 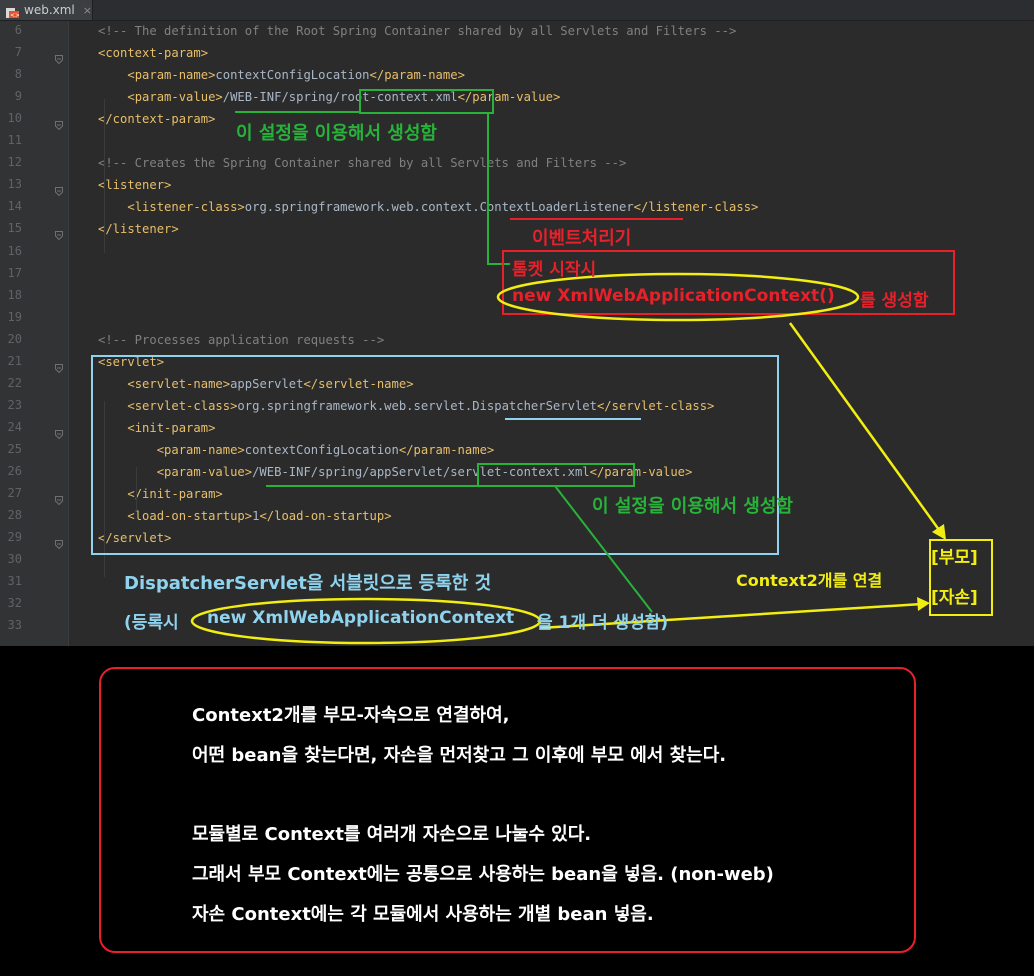 What do you see at coordinates (673, 296) in the screenshot?
I see `new-root-context-label: new XmlWebApplicationContext()` at bounding box center [673, 296].